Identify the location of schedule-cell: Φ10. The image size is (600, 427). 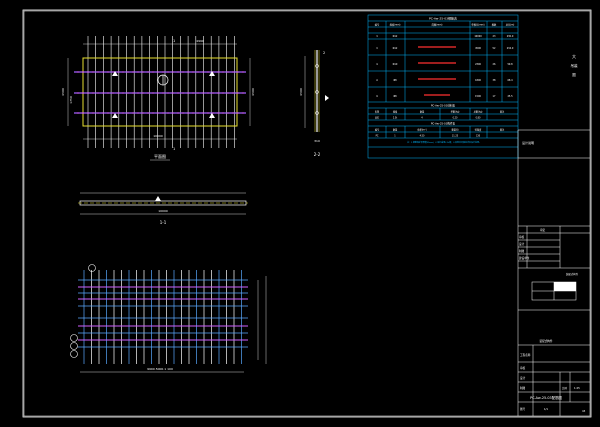
(395, 64).